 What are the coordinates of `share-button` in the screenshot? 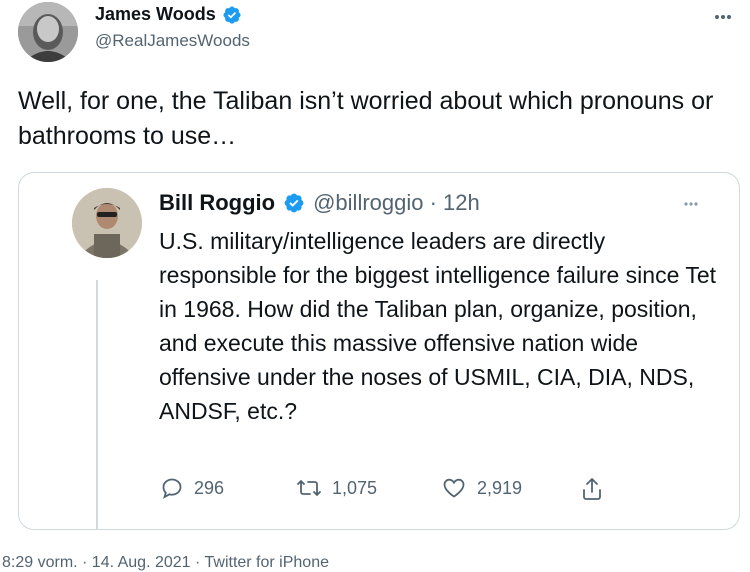 It's located at (592, 489).